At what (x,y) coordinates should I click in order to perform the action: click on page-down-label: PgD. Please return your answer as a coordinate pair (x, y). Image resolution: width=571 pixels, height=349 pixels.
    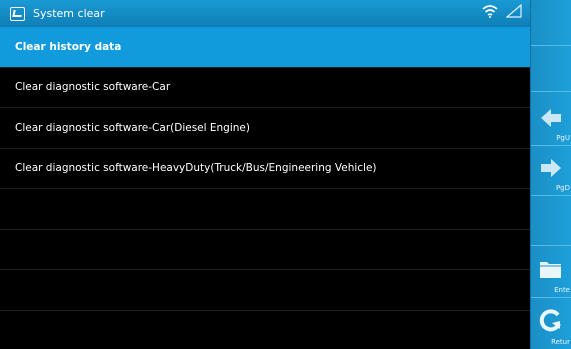
    Looking at the image, I should click on (562, 188).